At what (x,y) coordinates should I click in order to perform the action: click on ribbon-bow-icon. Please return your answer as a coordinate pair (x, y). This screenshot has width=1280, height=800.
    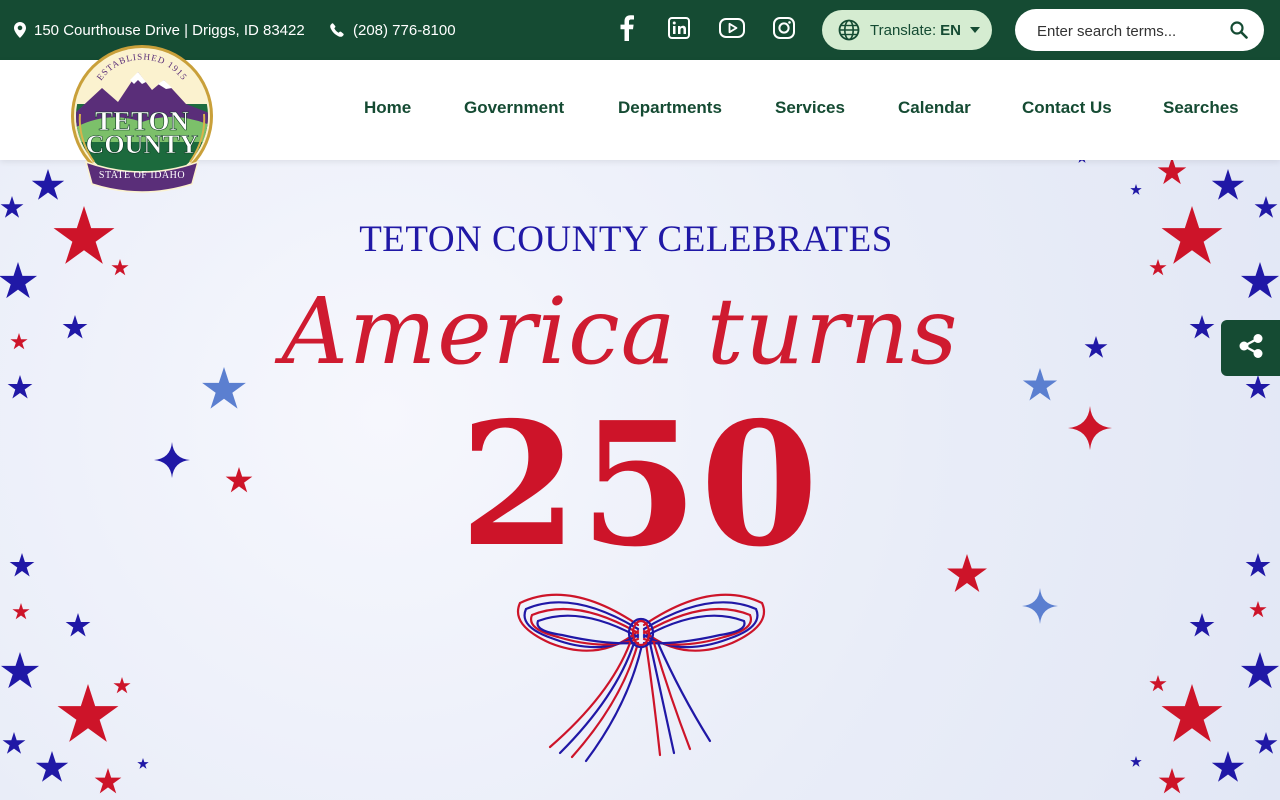
    Looking at the image, I should click on (641, 678).